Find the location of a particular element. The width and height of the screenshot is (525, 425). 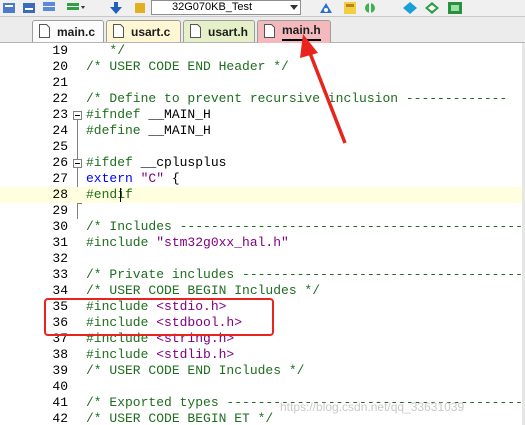

code-line: 40 is located at coordinates (262, 387).